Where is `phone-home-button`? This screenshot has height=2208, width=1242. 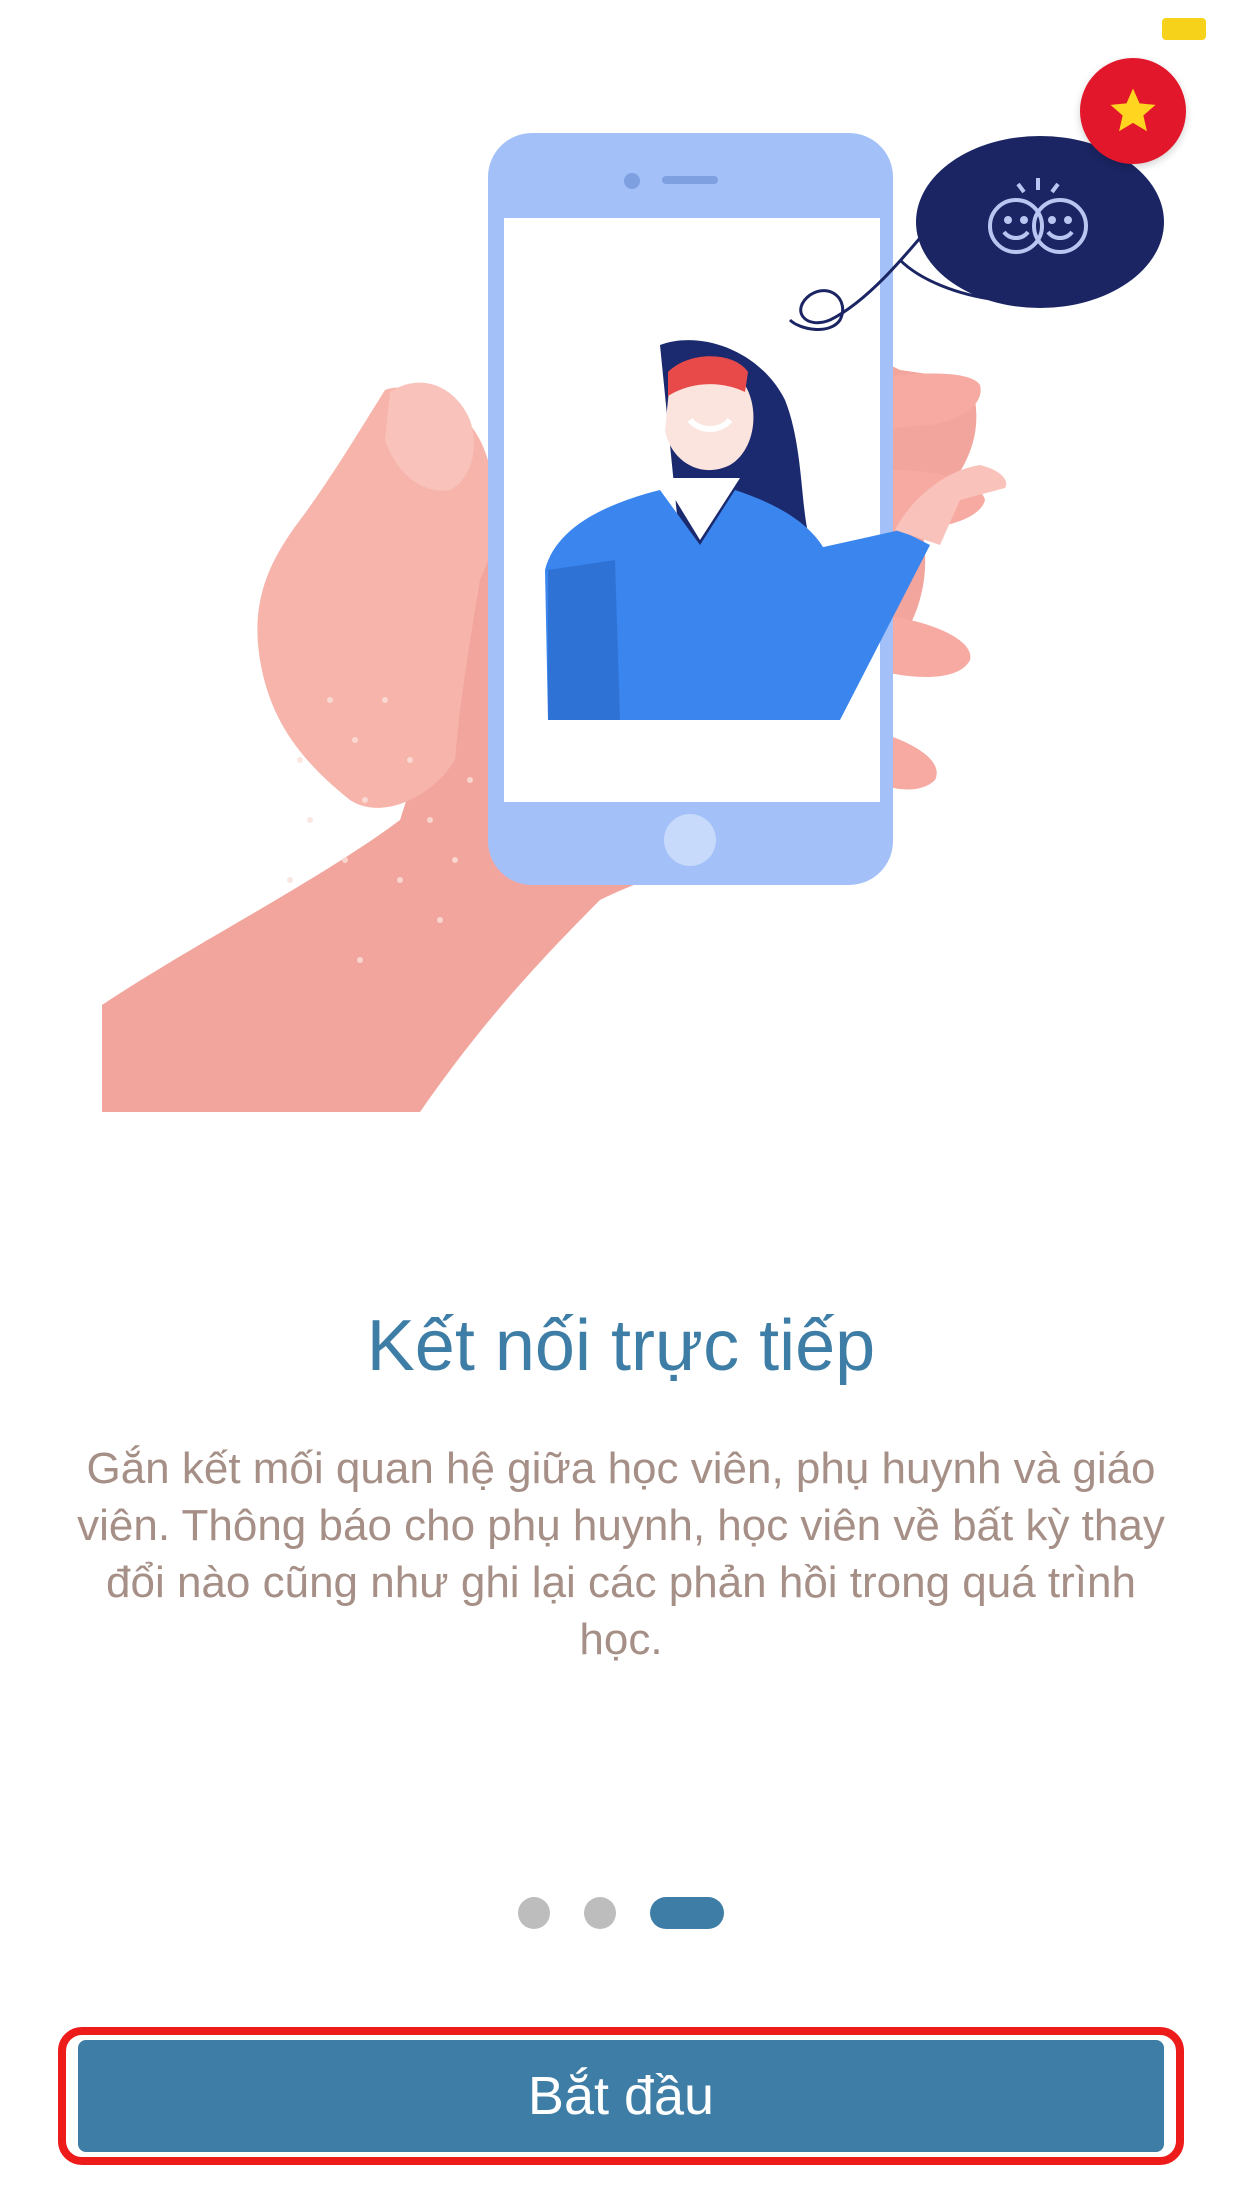
phone-home-button is located at coordinates (690, 840).